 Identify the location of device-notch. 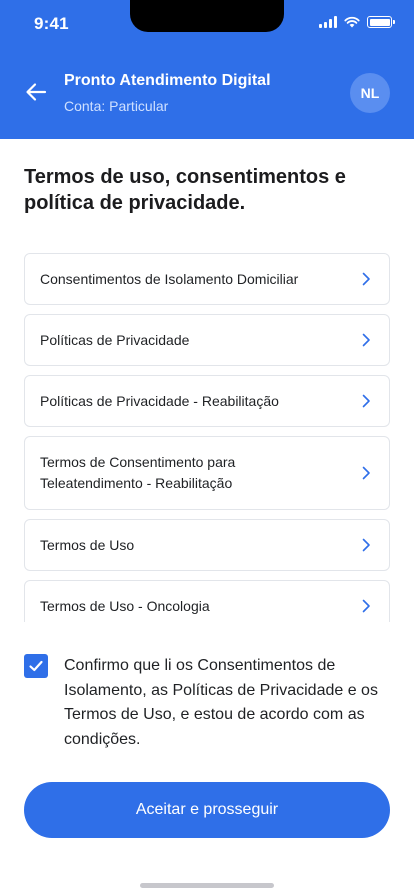
(207, 16).